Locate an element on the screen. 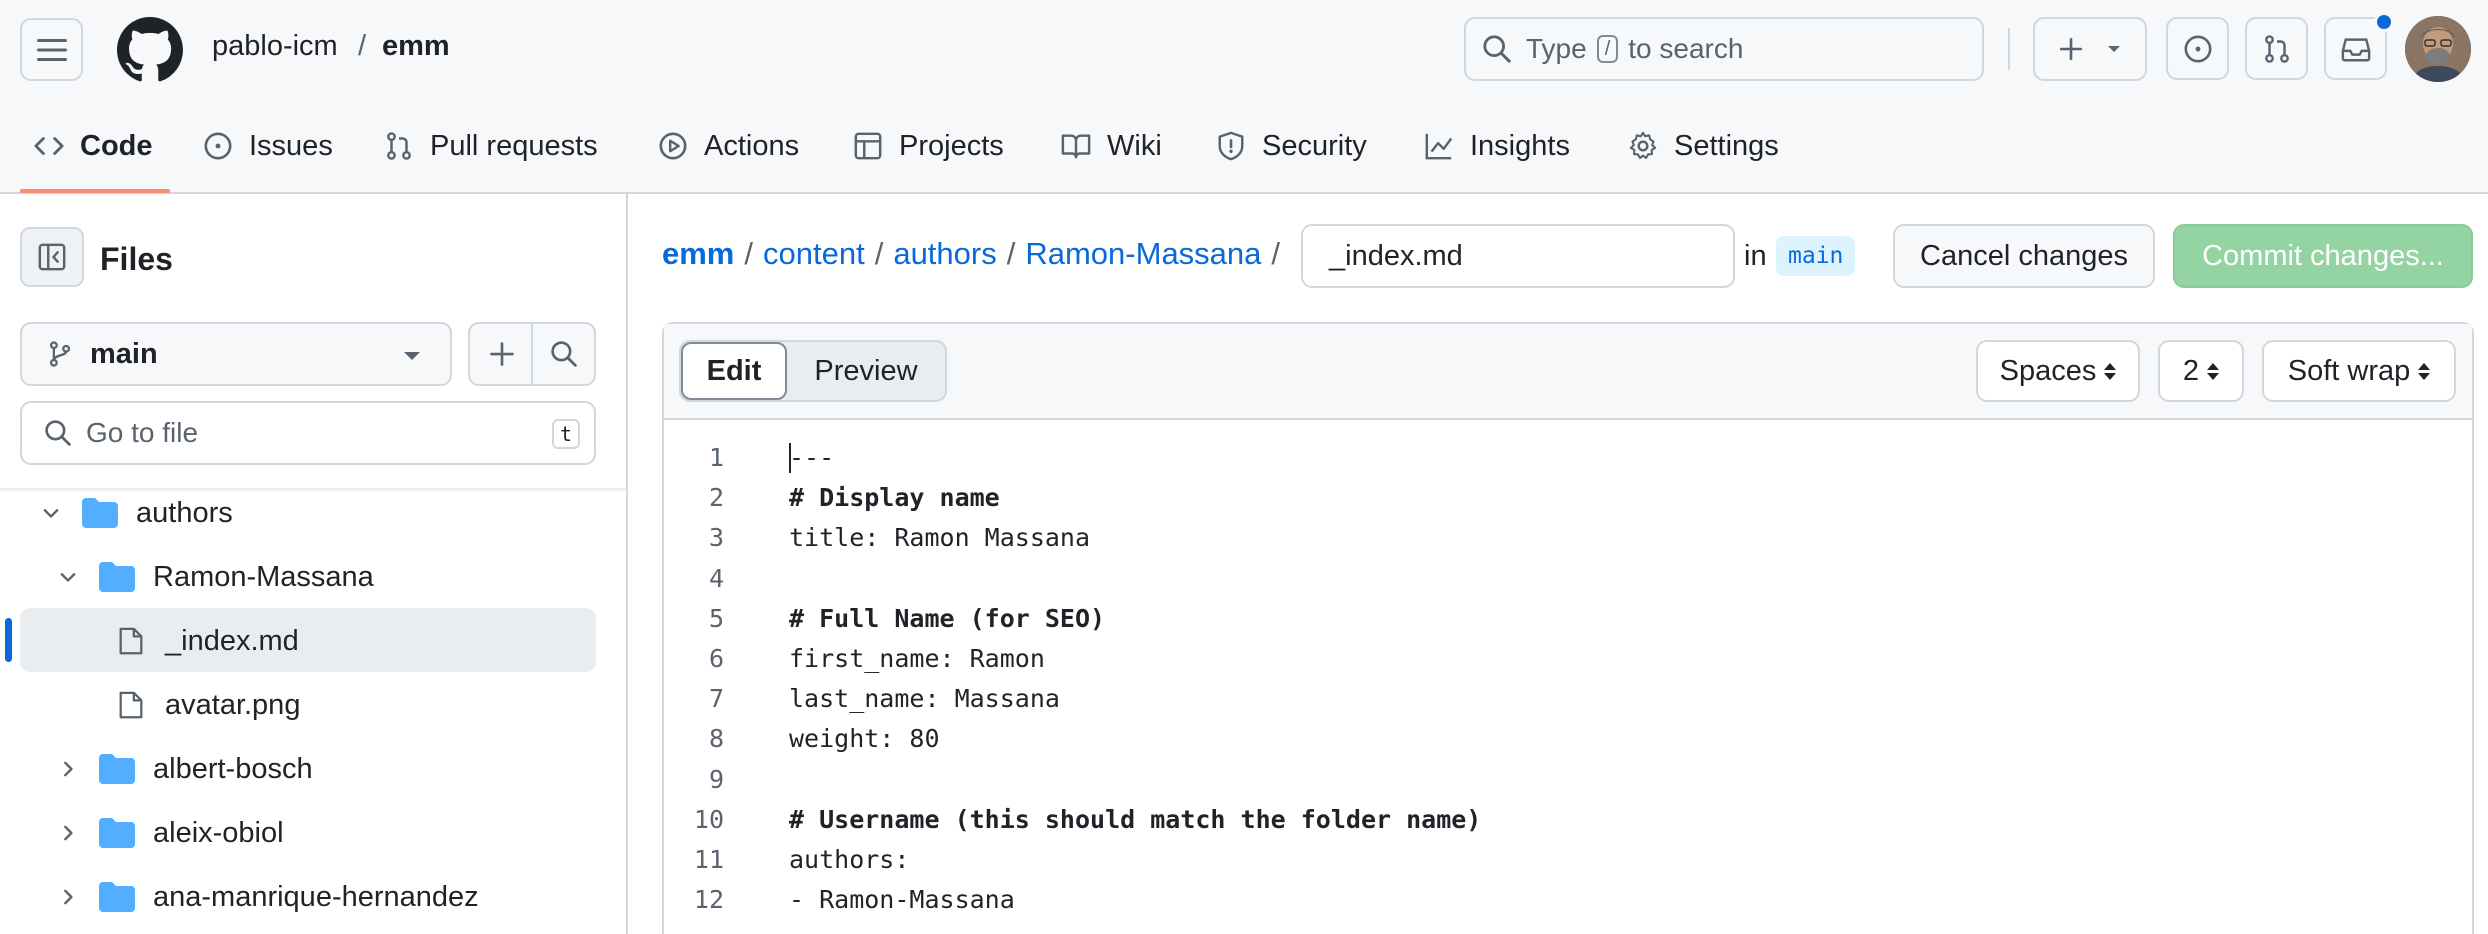  tree-item-label: Ramon-Massana is located at coordinates (263, 576).